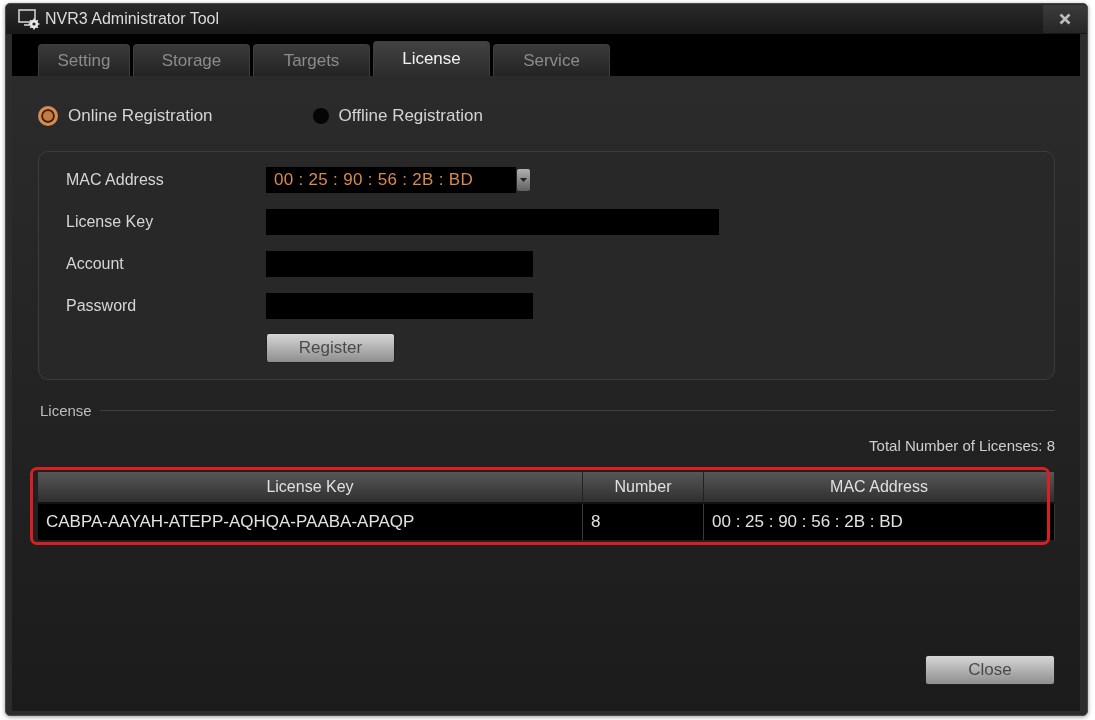  I want to click on dropdown-field: 00 : 25 : 90 : 56 : 2B : BD, so click(391, 180).